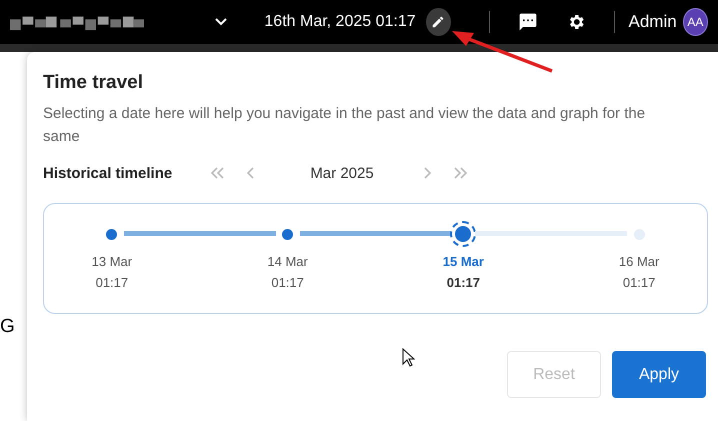 This screenshot has width=718, height=421. I want to click on timeline-label: Historical timeline, so click(108, 173).